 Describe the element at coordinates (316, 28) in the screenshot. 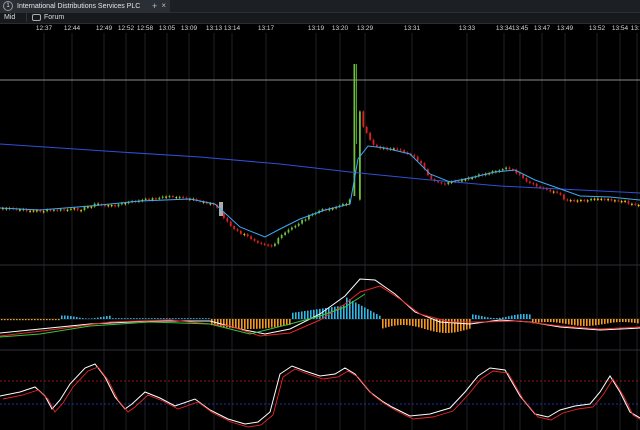

I see `time-label: 13:19` at that location.